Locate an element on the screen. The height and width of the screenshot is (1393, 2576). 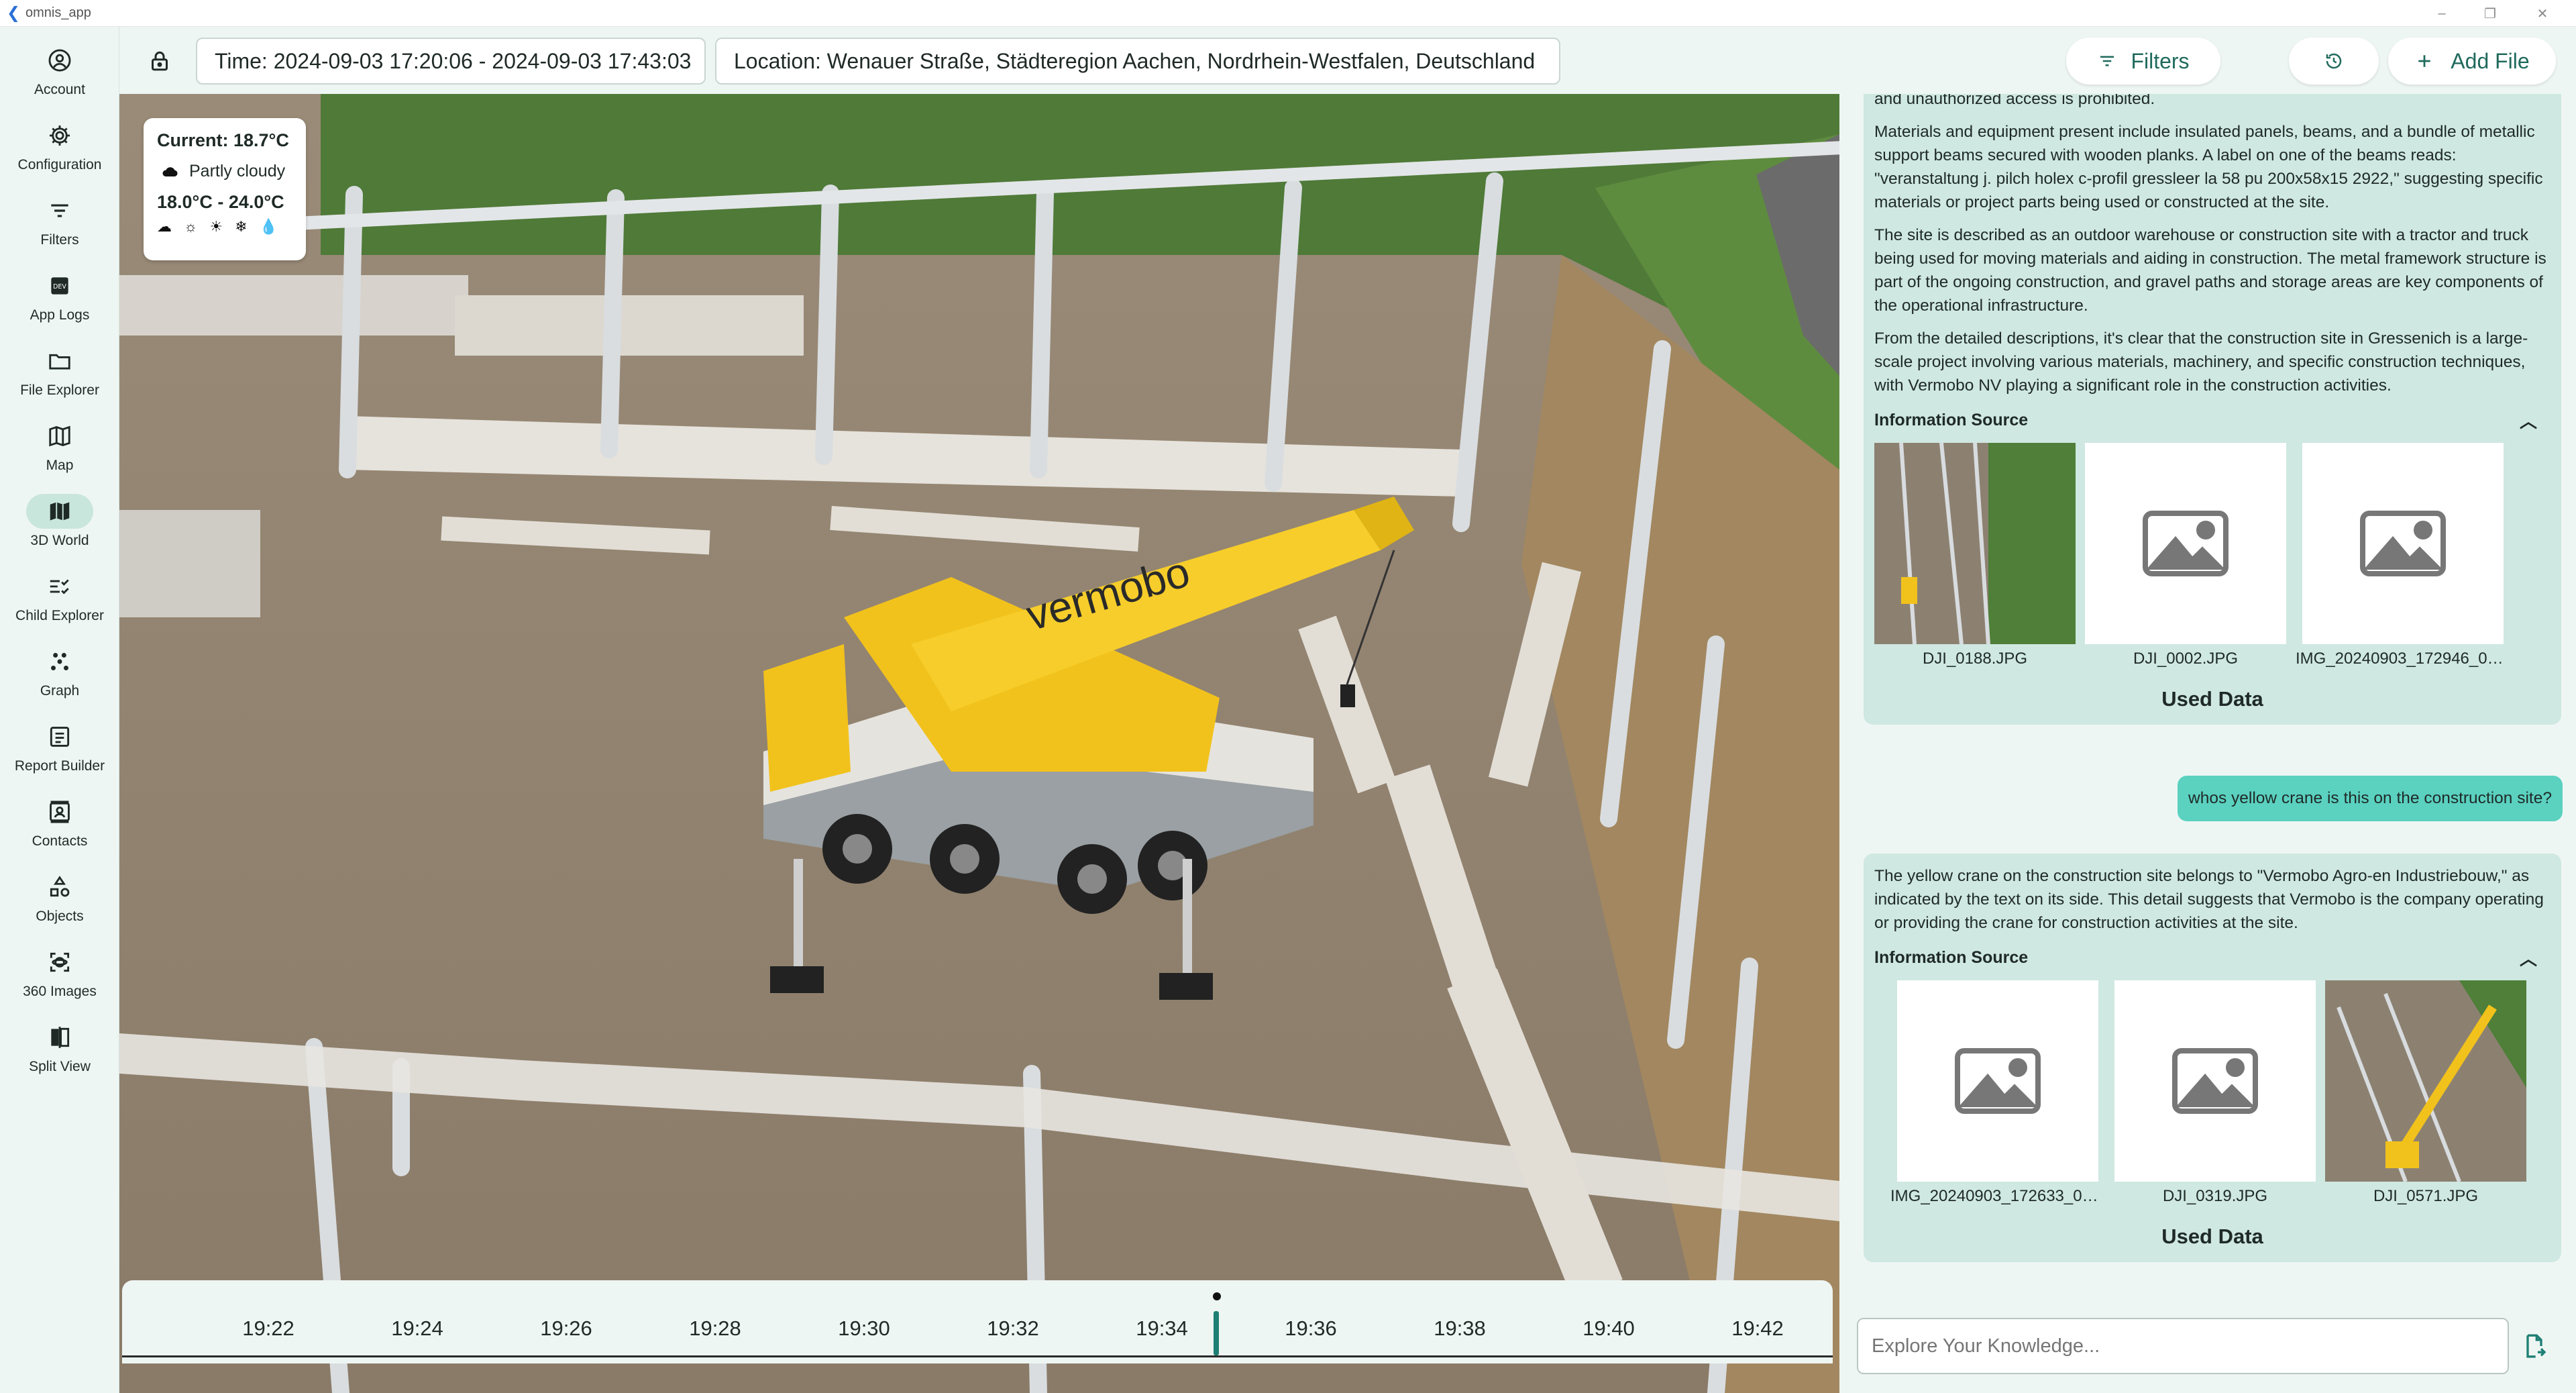
timeline-tick: 19:24 is located at coordinates (417, 1328).